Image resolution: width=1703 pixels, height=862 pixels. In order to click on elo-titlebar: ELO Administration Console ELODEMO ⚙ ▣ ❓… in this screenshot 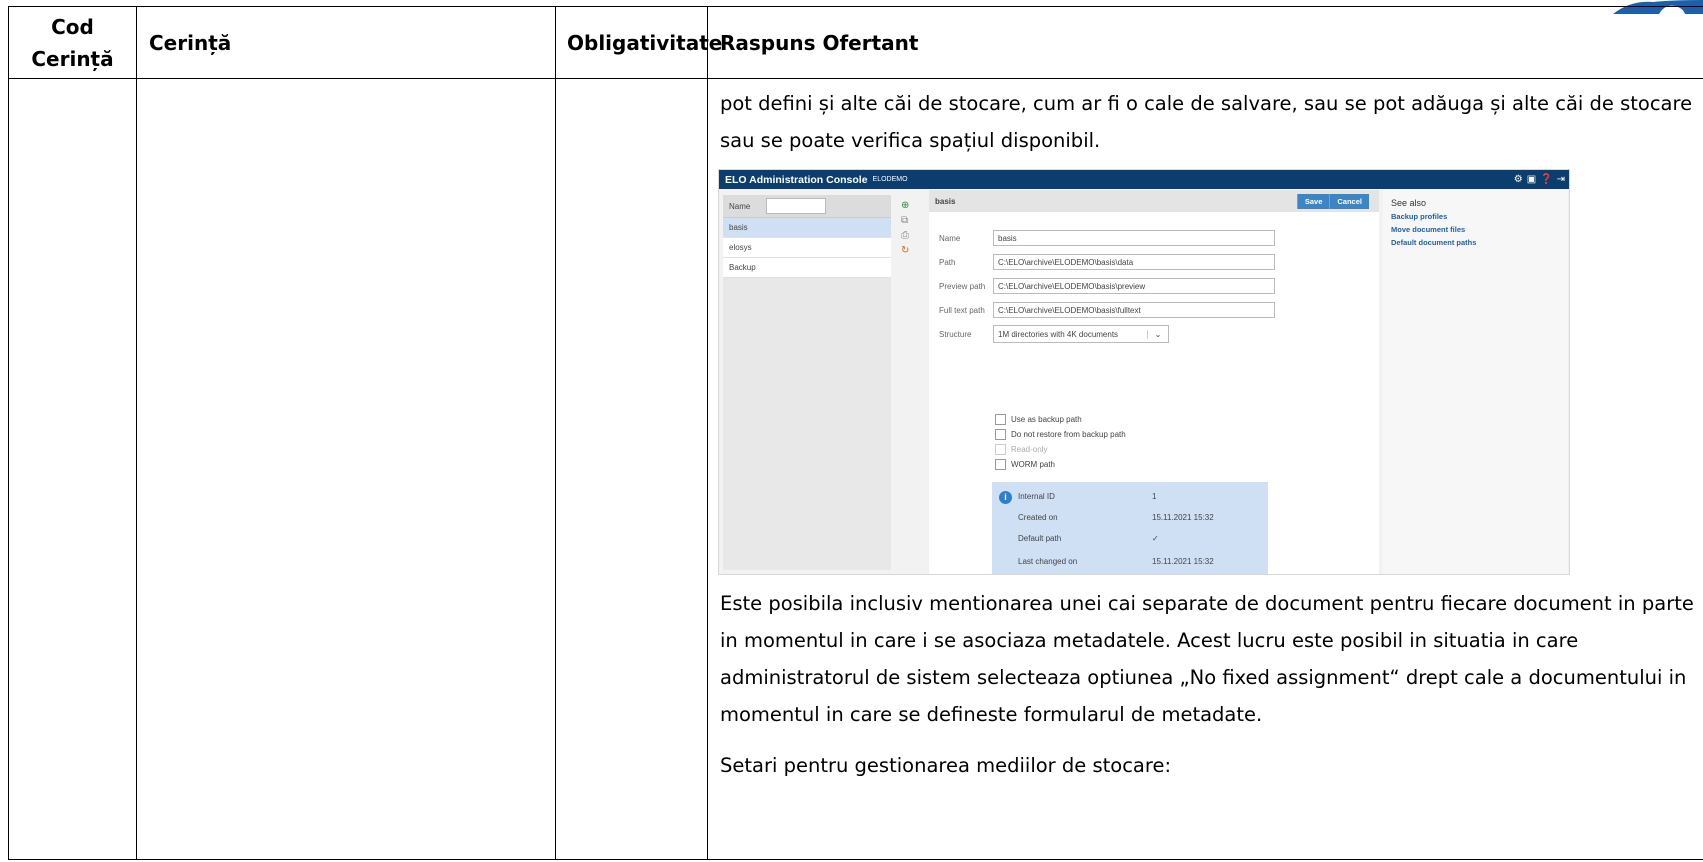, I will do `click(1144, 179)`.